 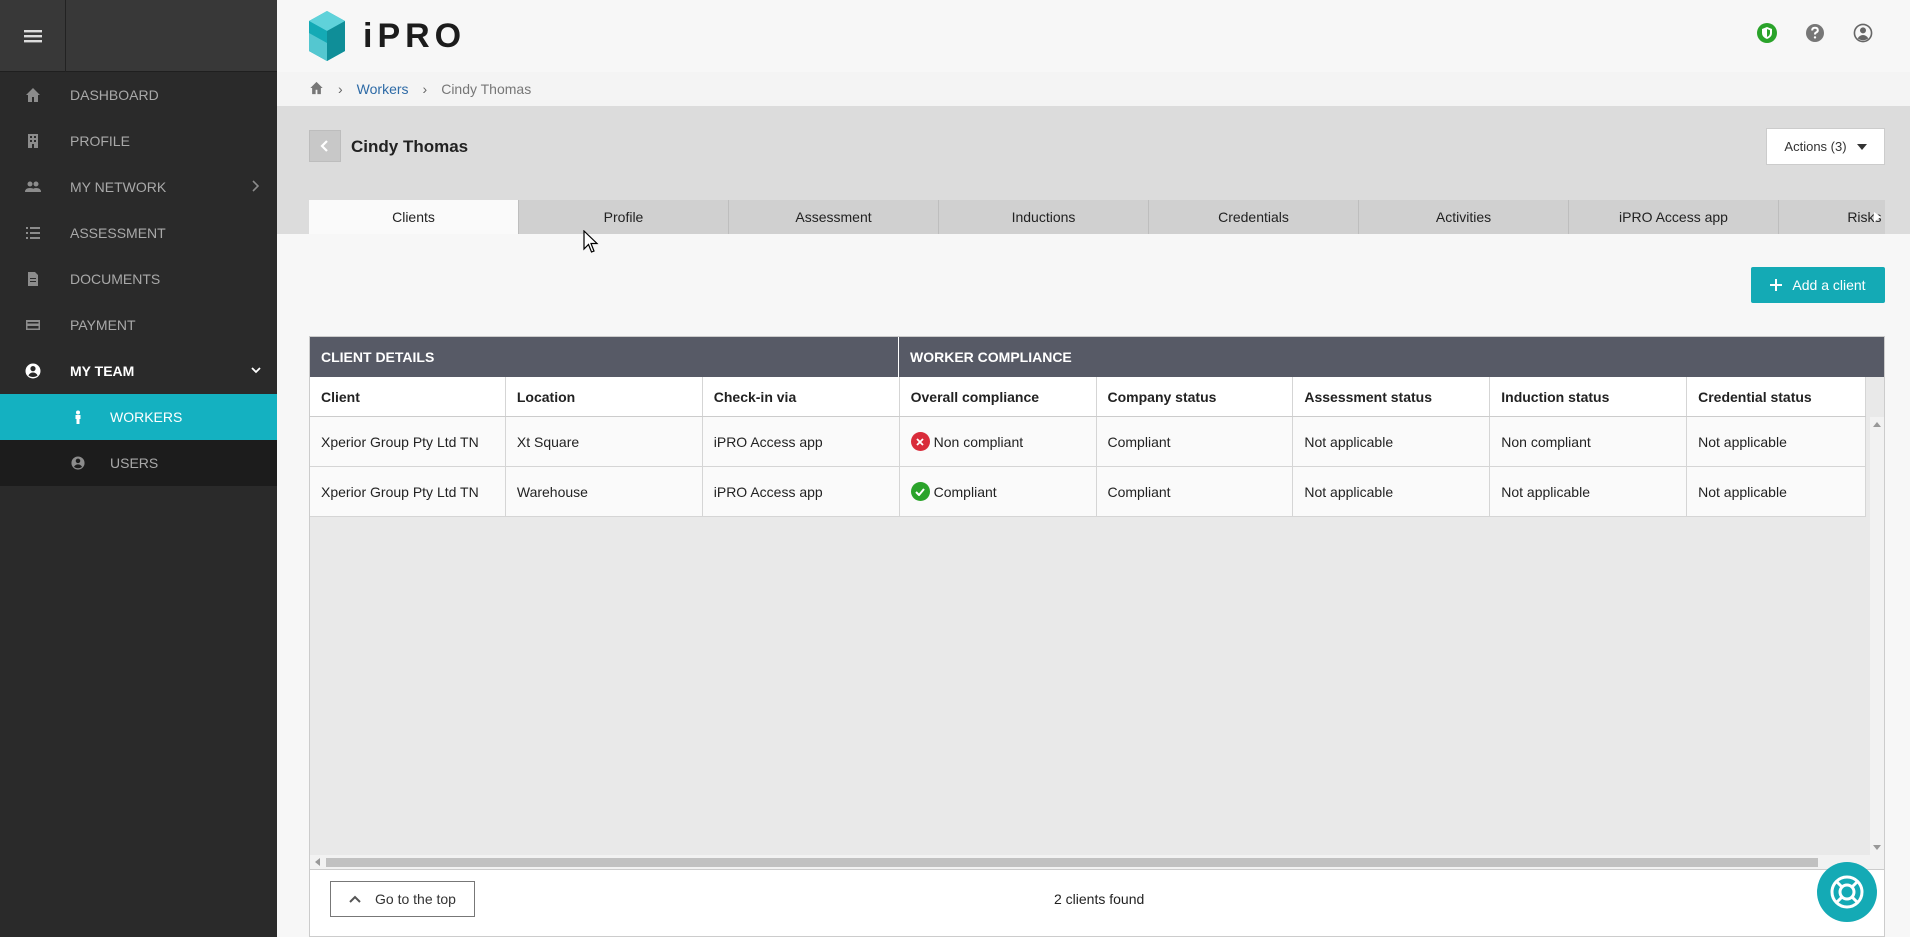 What do you see at coordinates (1878, 217) in the screenshot?
I see `tabs-scroll-right-icon` at bounding box center [1878, 217].